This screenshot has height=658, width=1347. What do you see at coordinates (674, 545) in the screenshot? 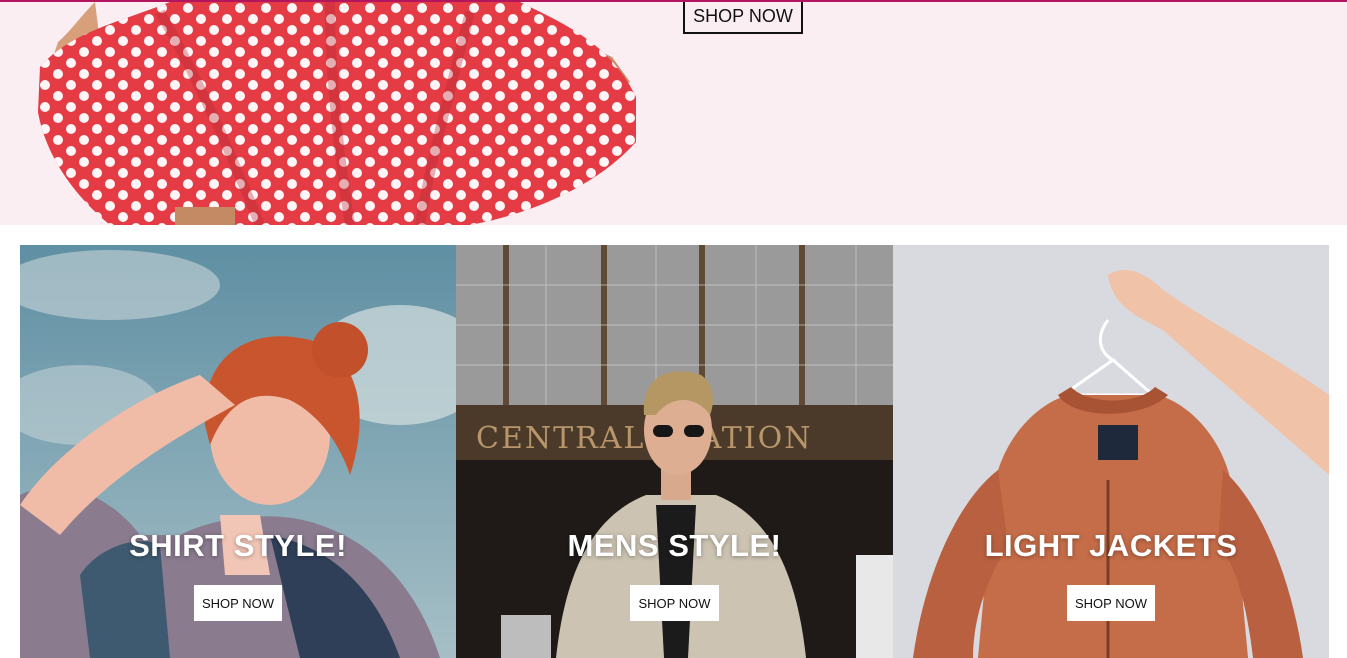
I see `tile-title-mens-style: MENS STYLE!` at bounding box center [674, 545].